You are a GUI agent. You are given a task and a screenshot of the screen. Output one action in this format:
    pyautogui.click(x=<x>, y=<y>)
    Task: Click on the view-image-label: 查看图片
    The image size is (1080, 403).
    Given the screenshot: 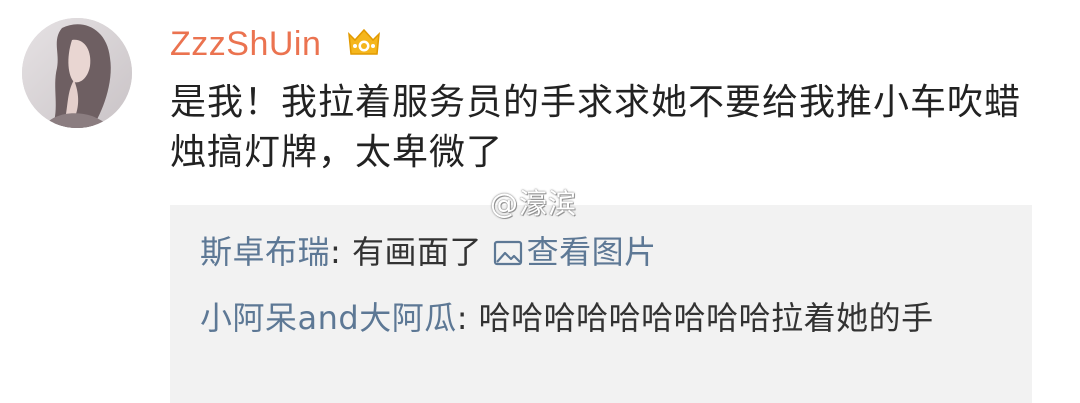 What is the action you would take?
    pyautogui.click(x=591, y=252)
    